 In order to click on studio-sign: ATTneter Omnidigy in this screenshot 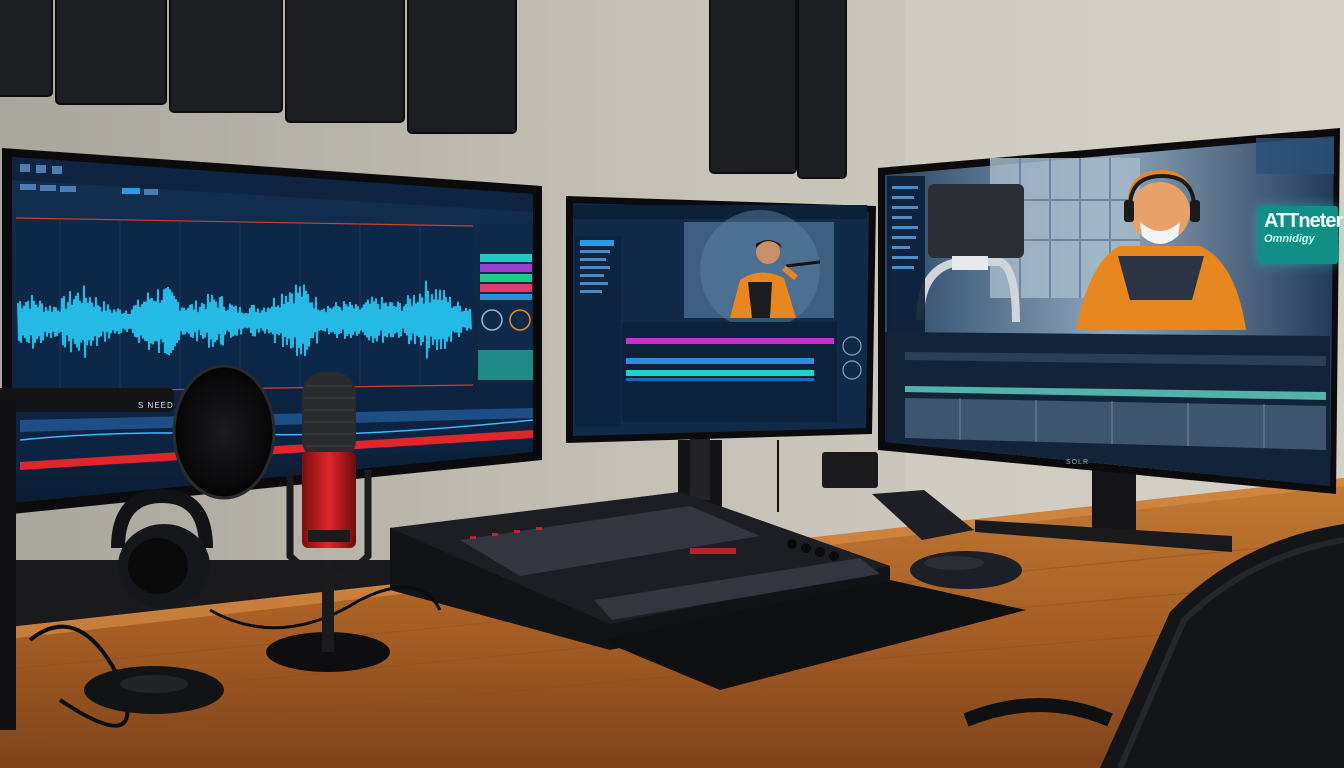, I will do `click(1300, 235)`.